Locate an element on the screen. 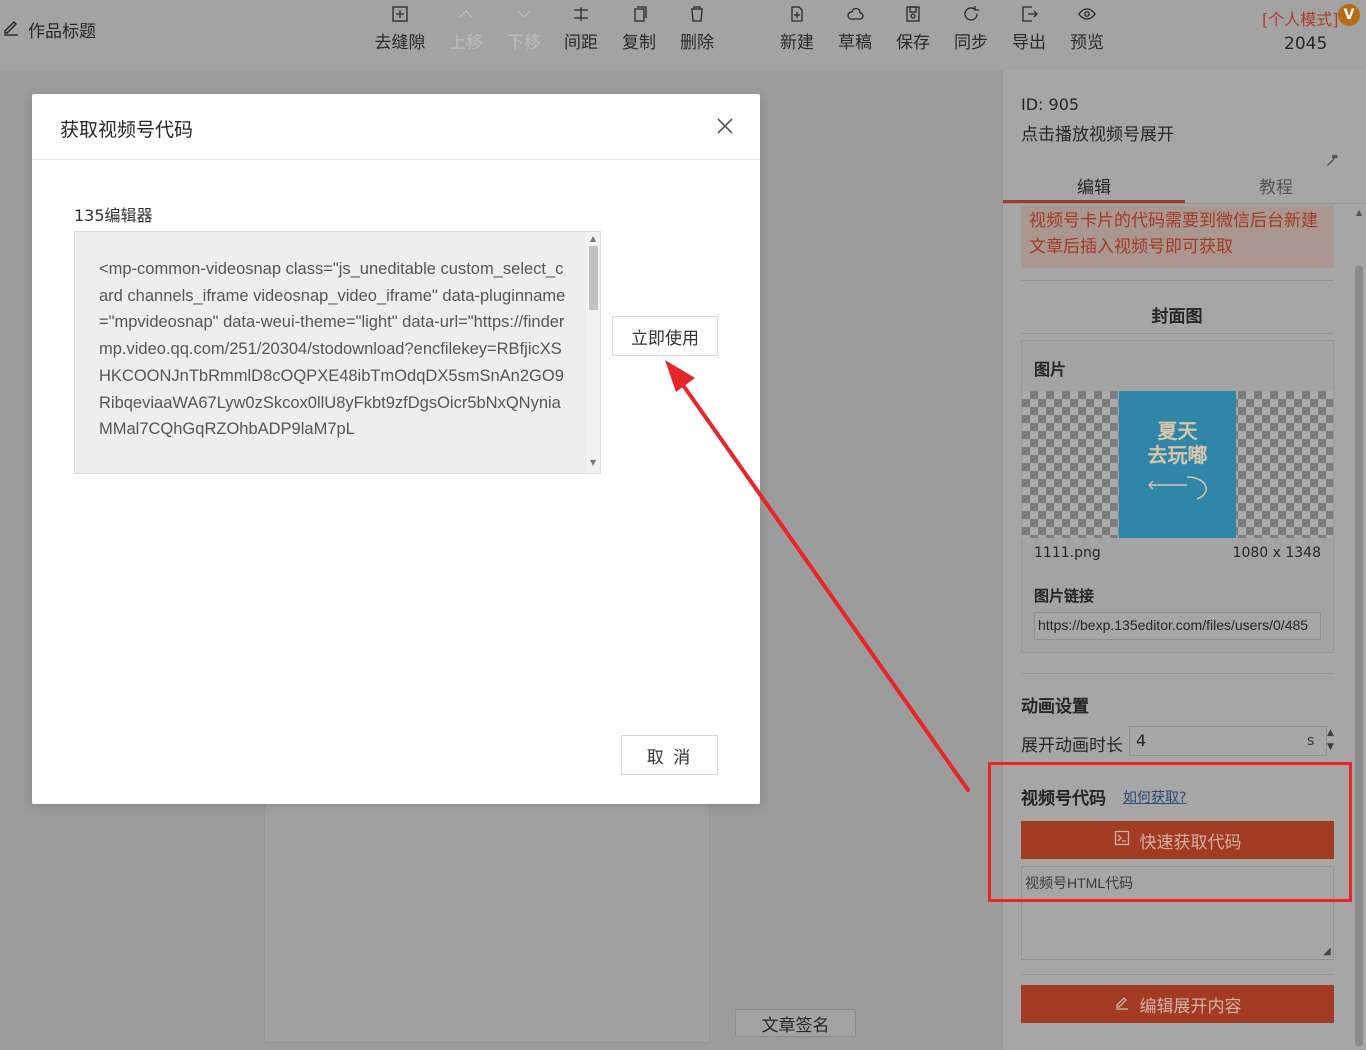 The height and width of the screenshot is (1050, 1366). notice-banner: 视频号卡片的代码需要到微信后台新建文章后插入视频号即可获取 is located at coordinates (1177, 237).